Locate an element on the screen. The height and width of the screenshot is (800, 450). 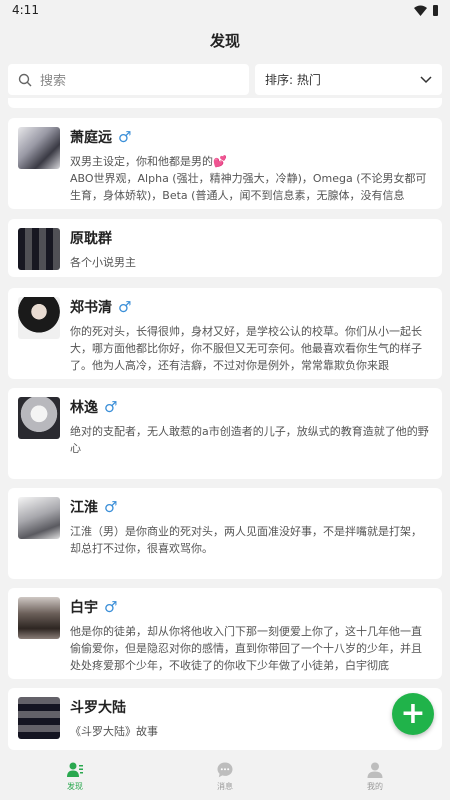
tab-label: 消息 is located at coordinates (225, 786).